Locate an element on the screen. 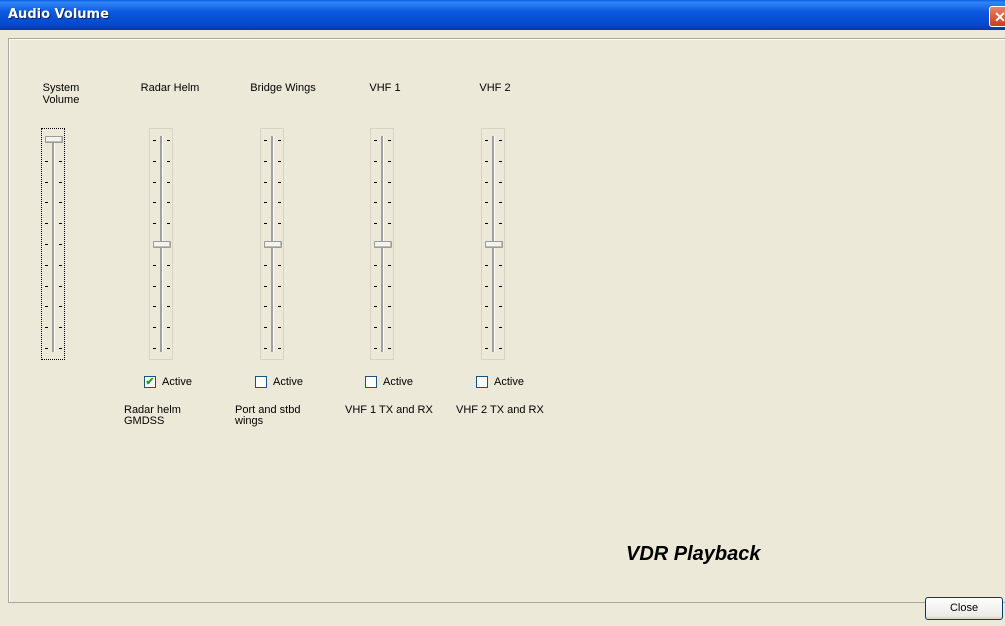 The image size is (1005, 626). slider-system-volume is located at coordinates (53, 244).